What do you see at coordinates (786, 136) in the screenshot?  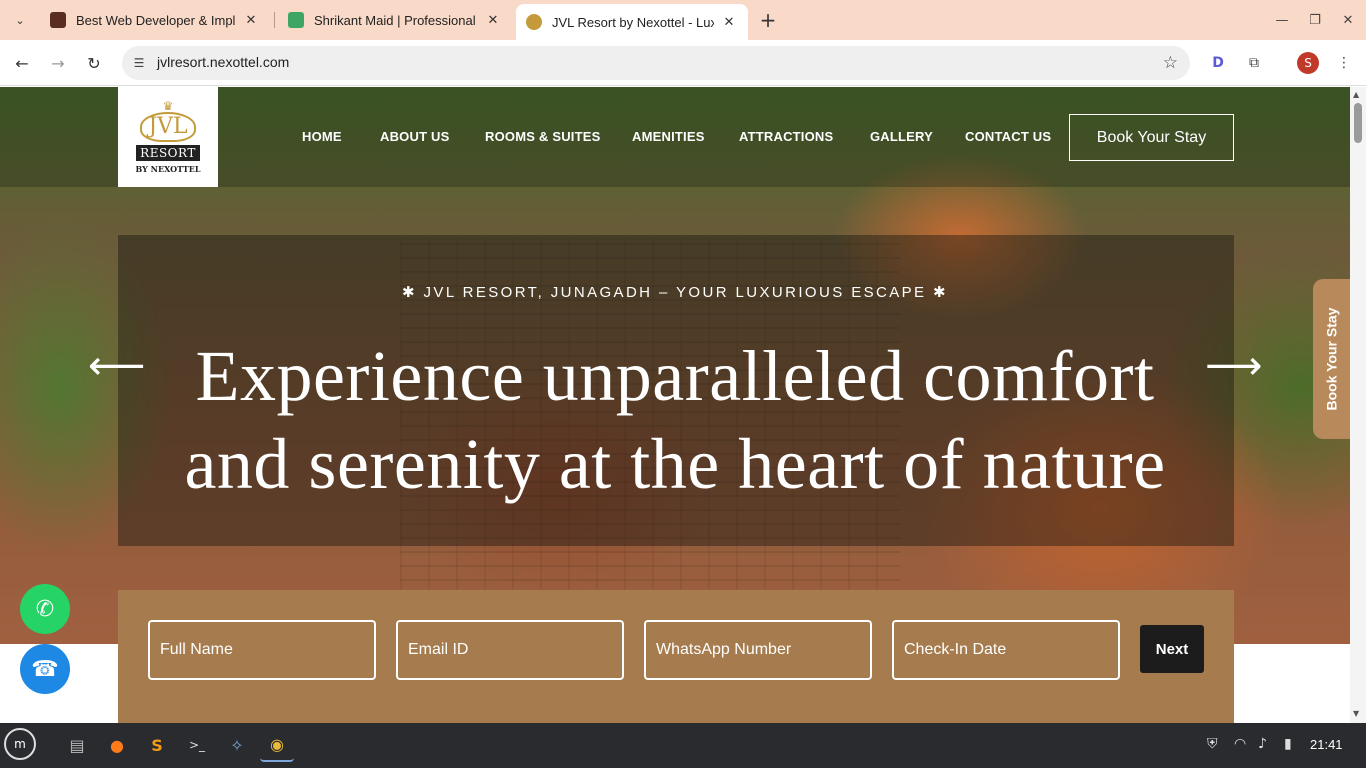 I see `nav-attractions: ATTRACTIONS` at bounding box center [786, 136].